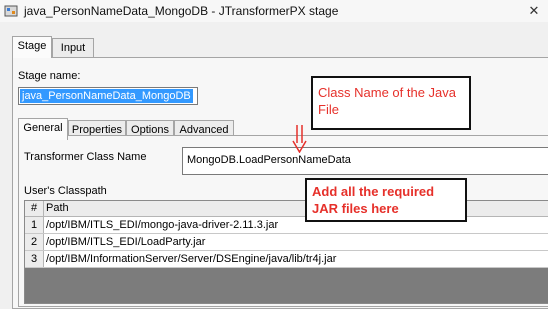 The width and height of the screenshot is (548, 309). What do you see at coordinates (34, 259) in the screenshot?
I see `row-number: 3` at bounding box center [34, 259].